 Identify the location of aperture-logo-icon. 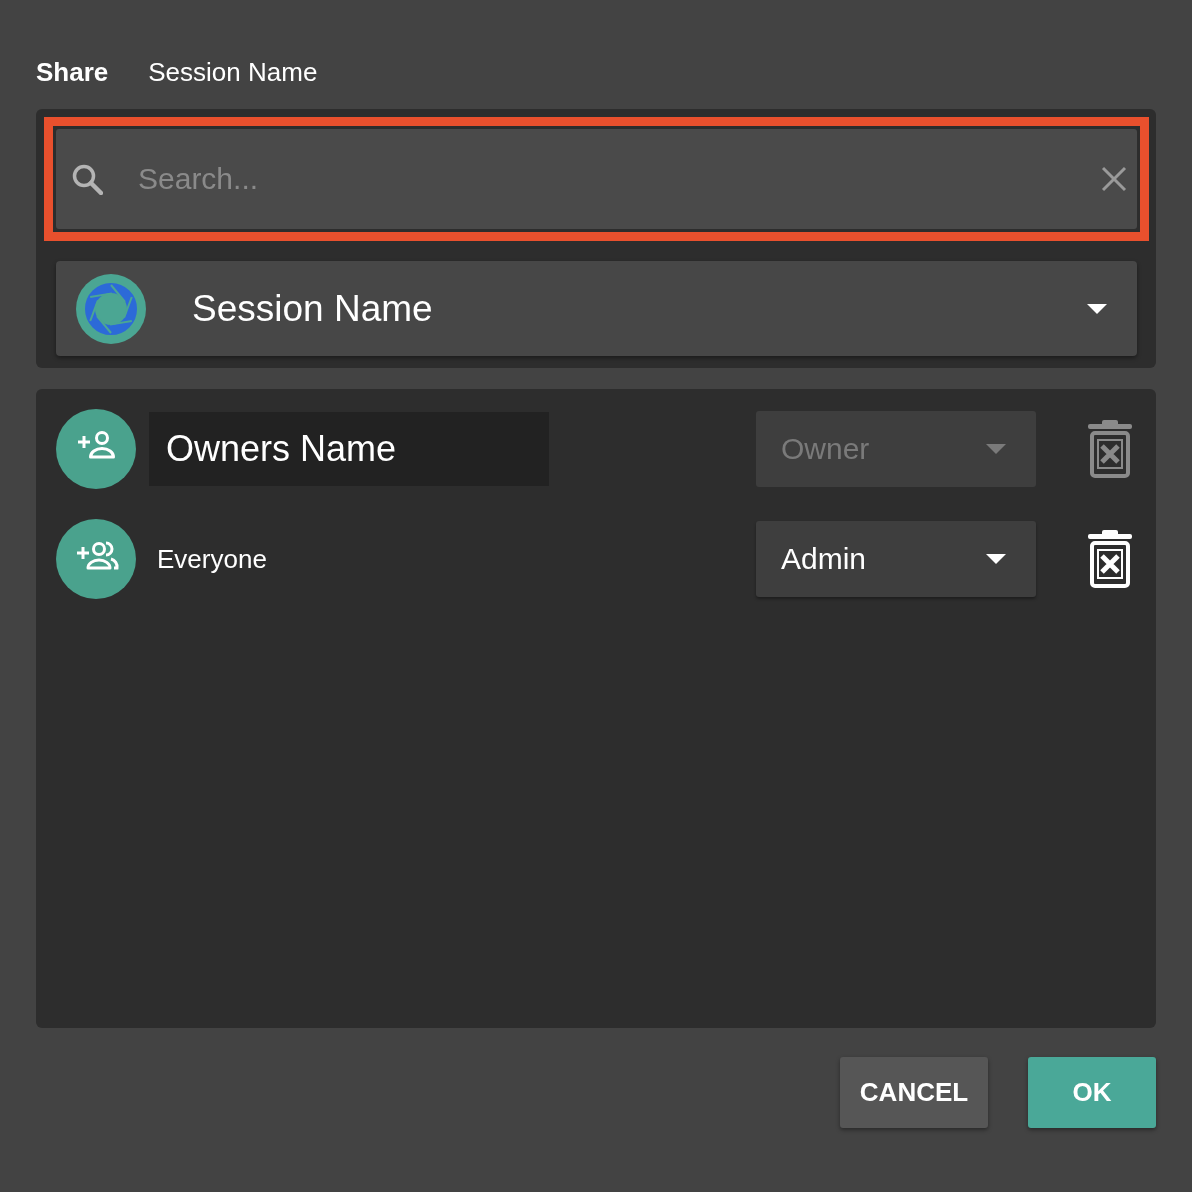
(111, 308).